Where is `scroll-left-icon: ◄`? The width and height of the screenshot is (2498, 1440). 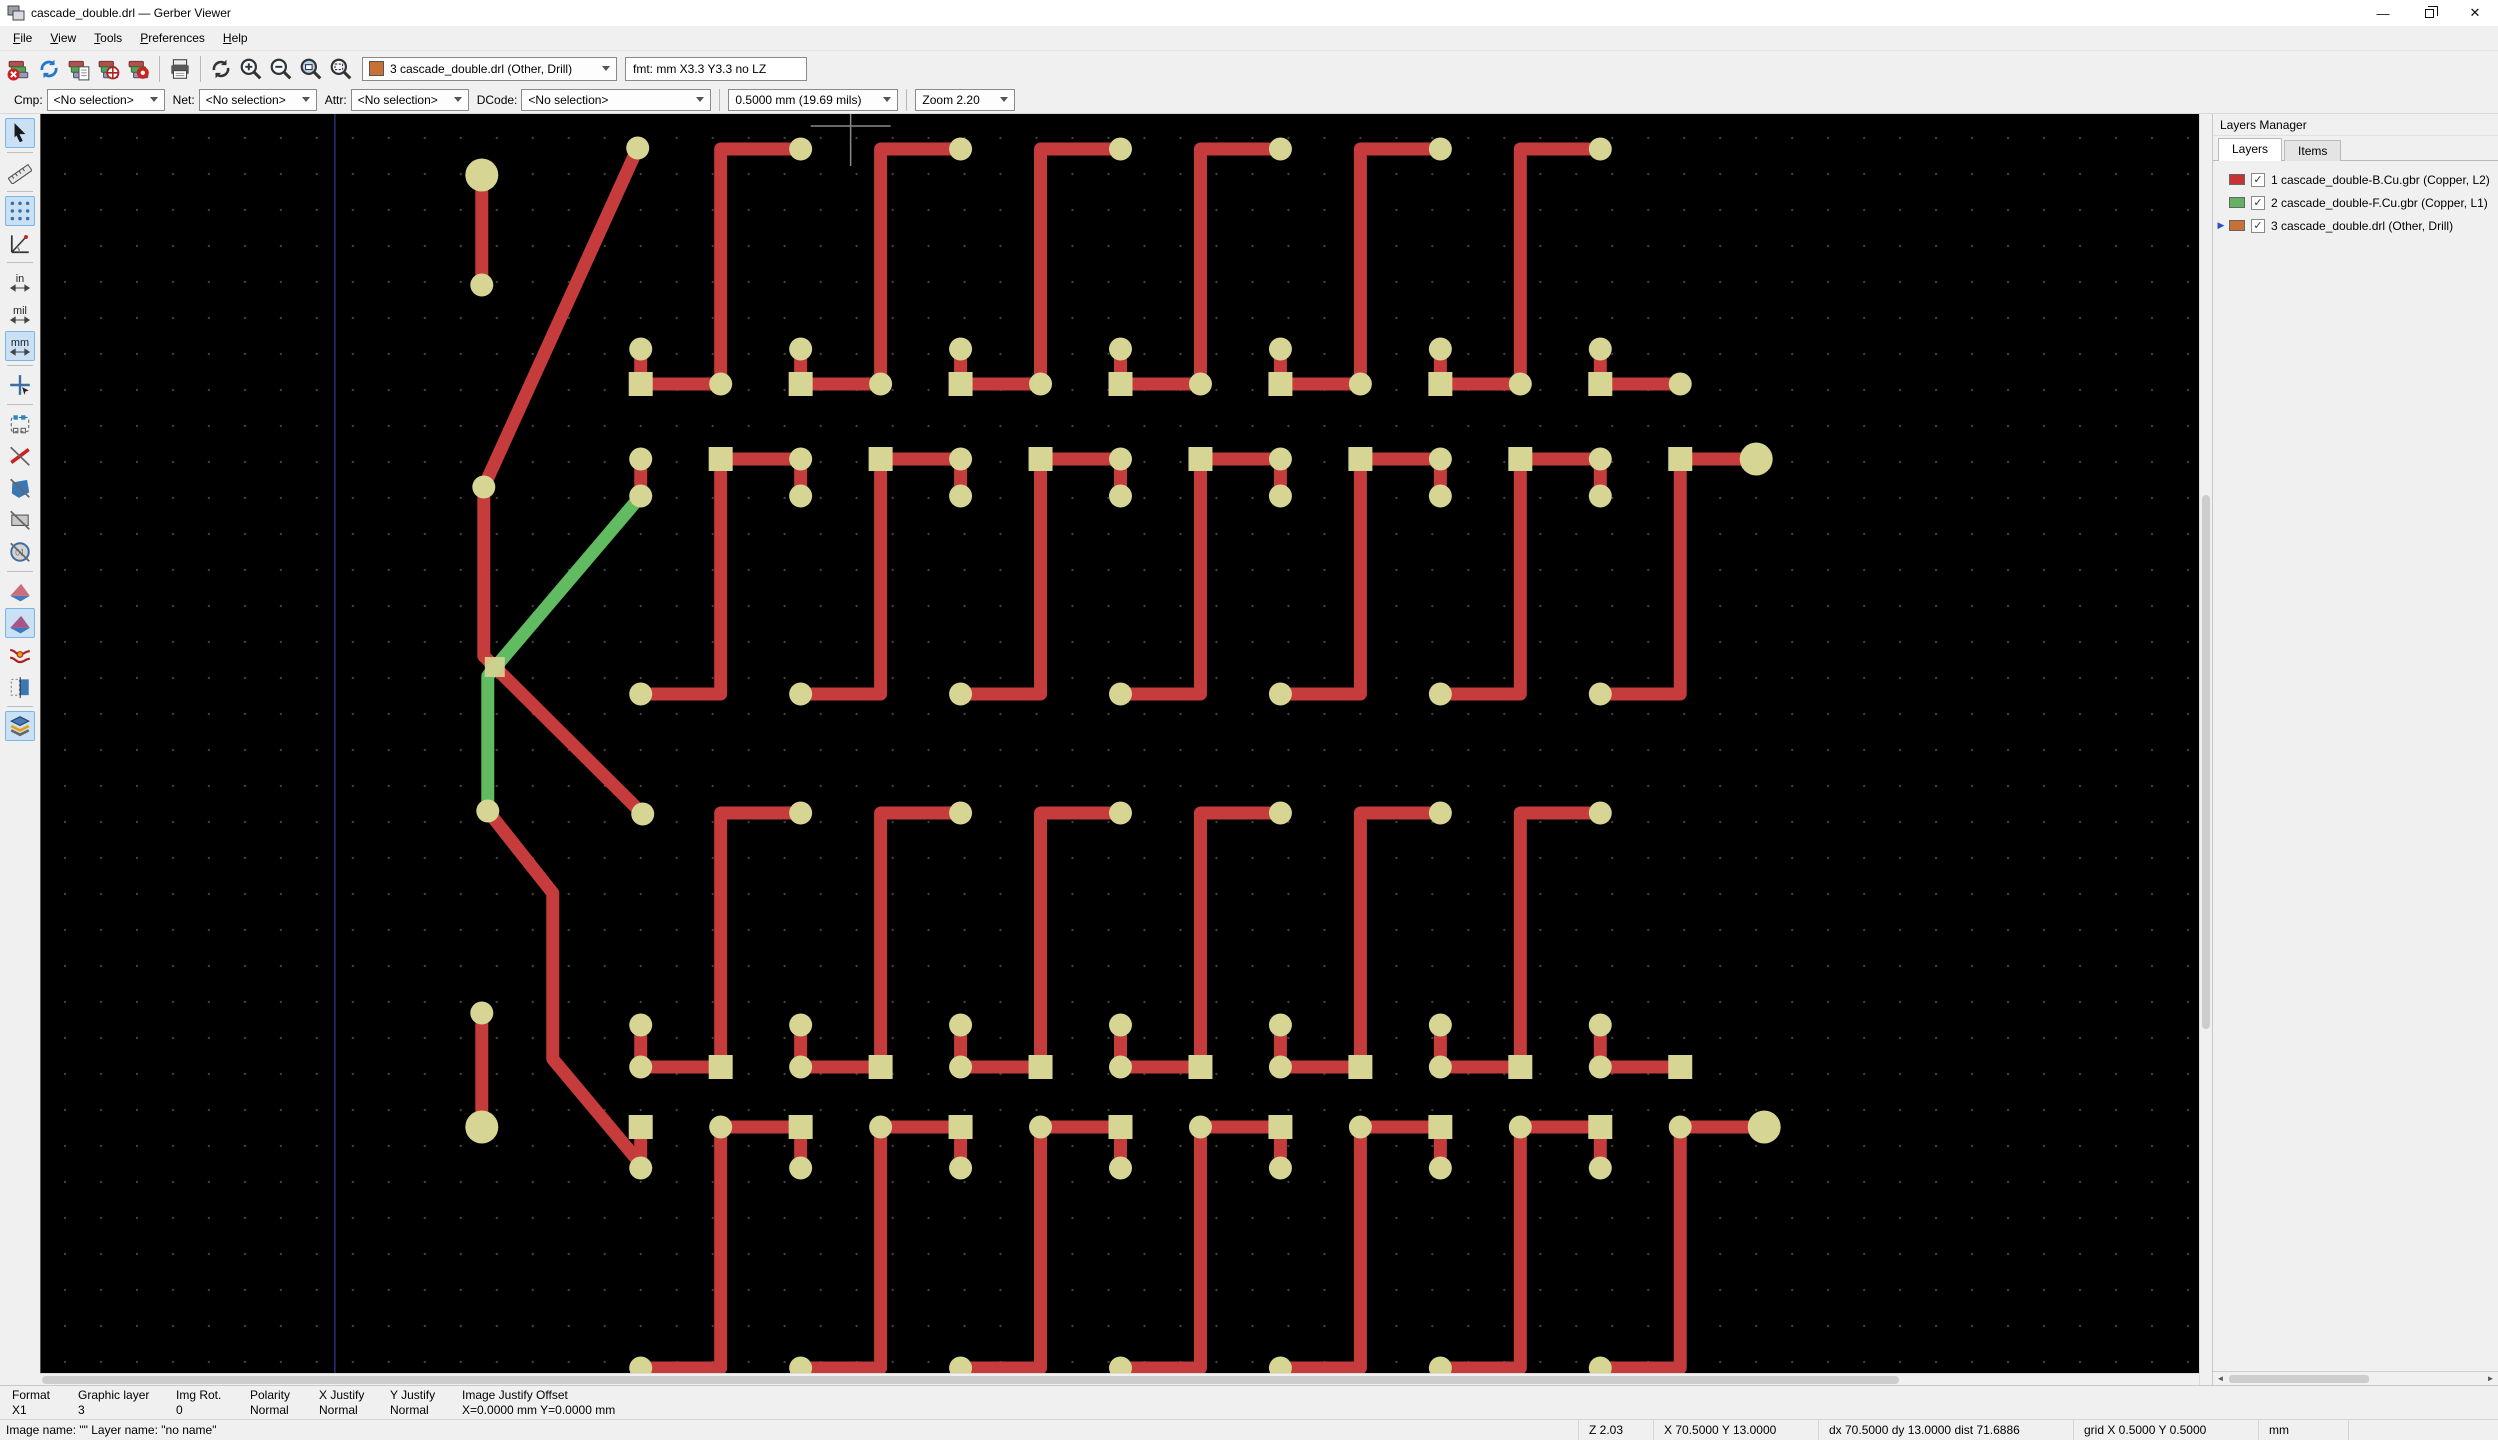 scroll-left-icon: ◄ is located at coordinates (2220, 1378).